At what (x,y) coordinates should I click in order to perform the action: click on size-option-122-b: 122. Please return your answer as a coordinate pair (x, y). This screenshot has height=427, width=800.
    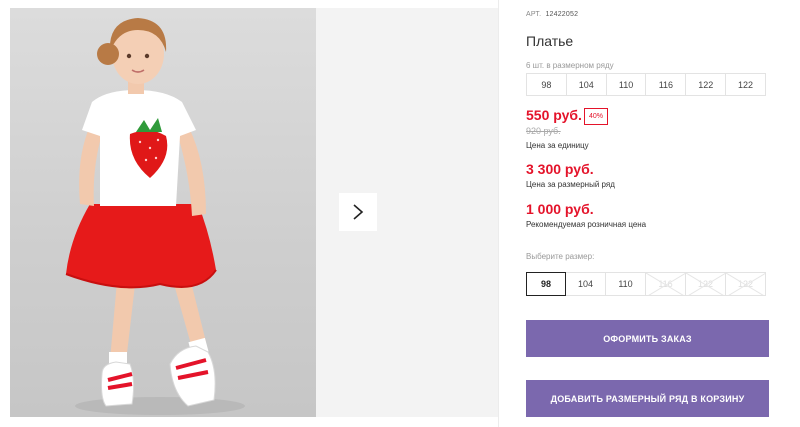
    Looking at the image, I should click on (746, 284).